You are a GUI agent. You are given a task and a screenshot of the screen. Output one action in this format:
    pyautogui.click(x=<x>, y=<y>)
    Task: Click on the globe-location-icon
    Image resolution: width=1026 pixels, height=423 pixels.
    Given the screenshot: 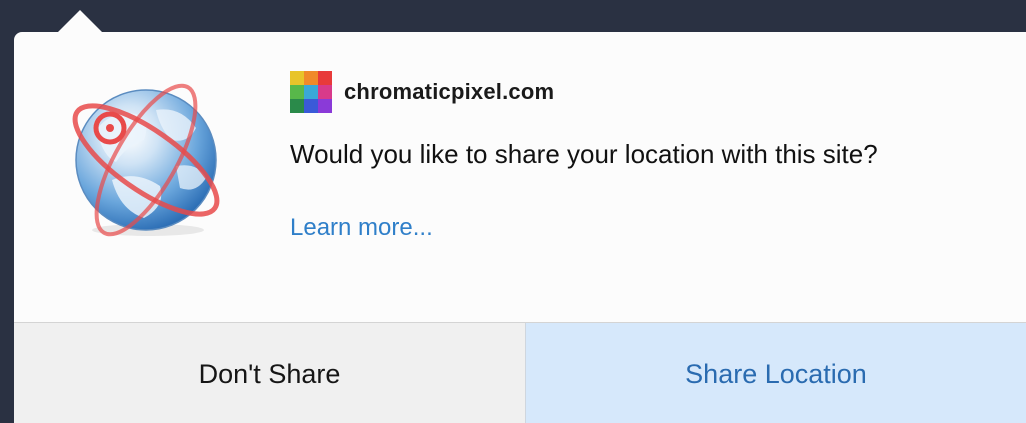 What is the action you would take?
    pyautogui.click(x=141, y=155)
    